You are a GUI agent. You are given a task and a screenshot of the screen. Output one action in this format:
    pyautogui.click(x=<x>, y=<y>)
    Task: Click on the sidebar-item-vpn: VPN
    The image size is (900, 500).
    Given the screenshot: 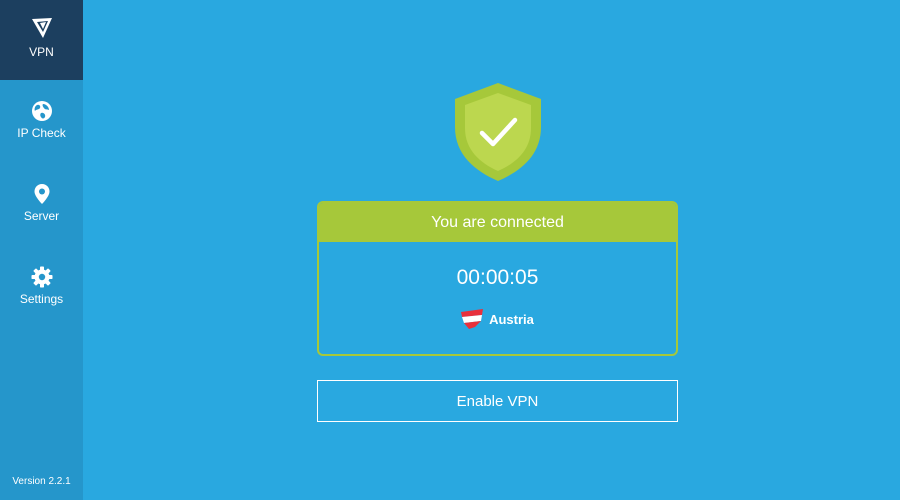 What is the action you would take?
    pyautogui.click(x=41, y=40)
    